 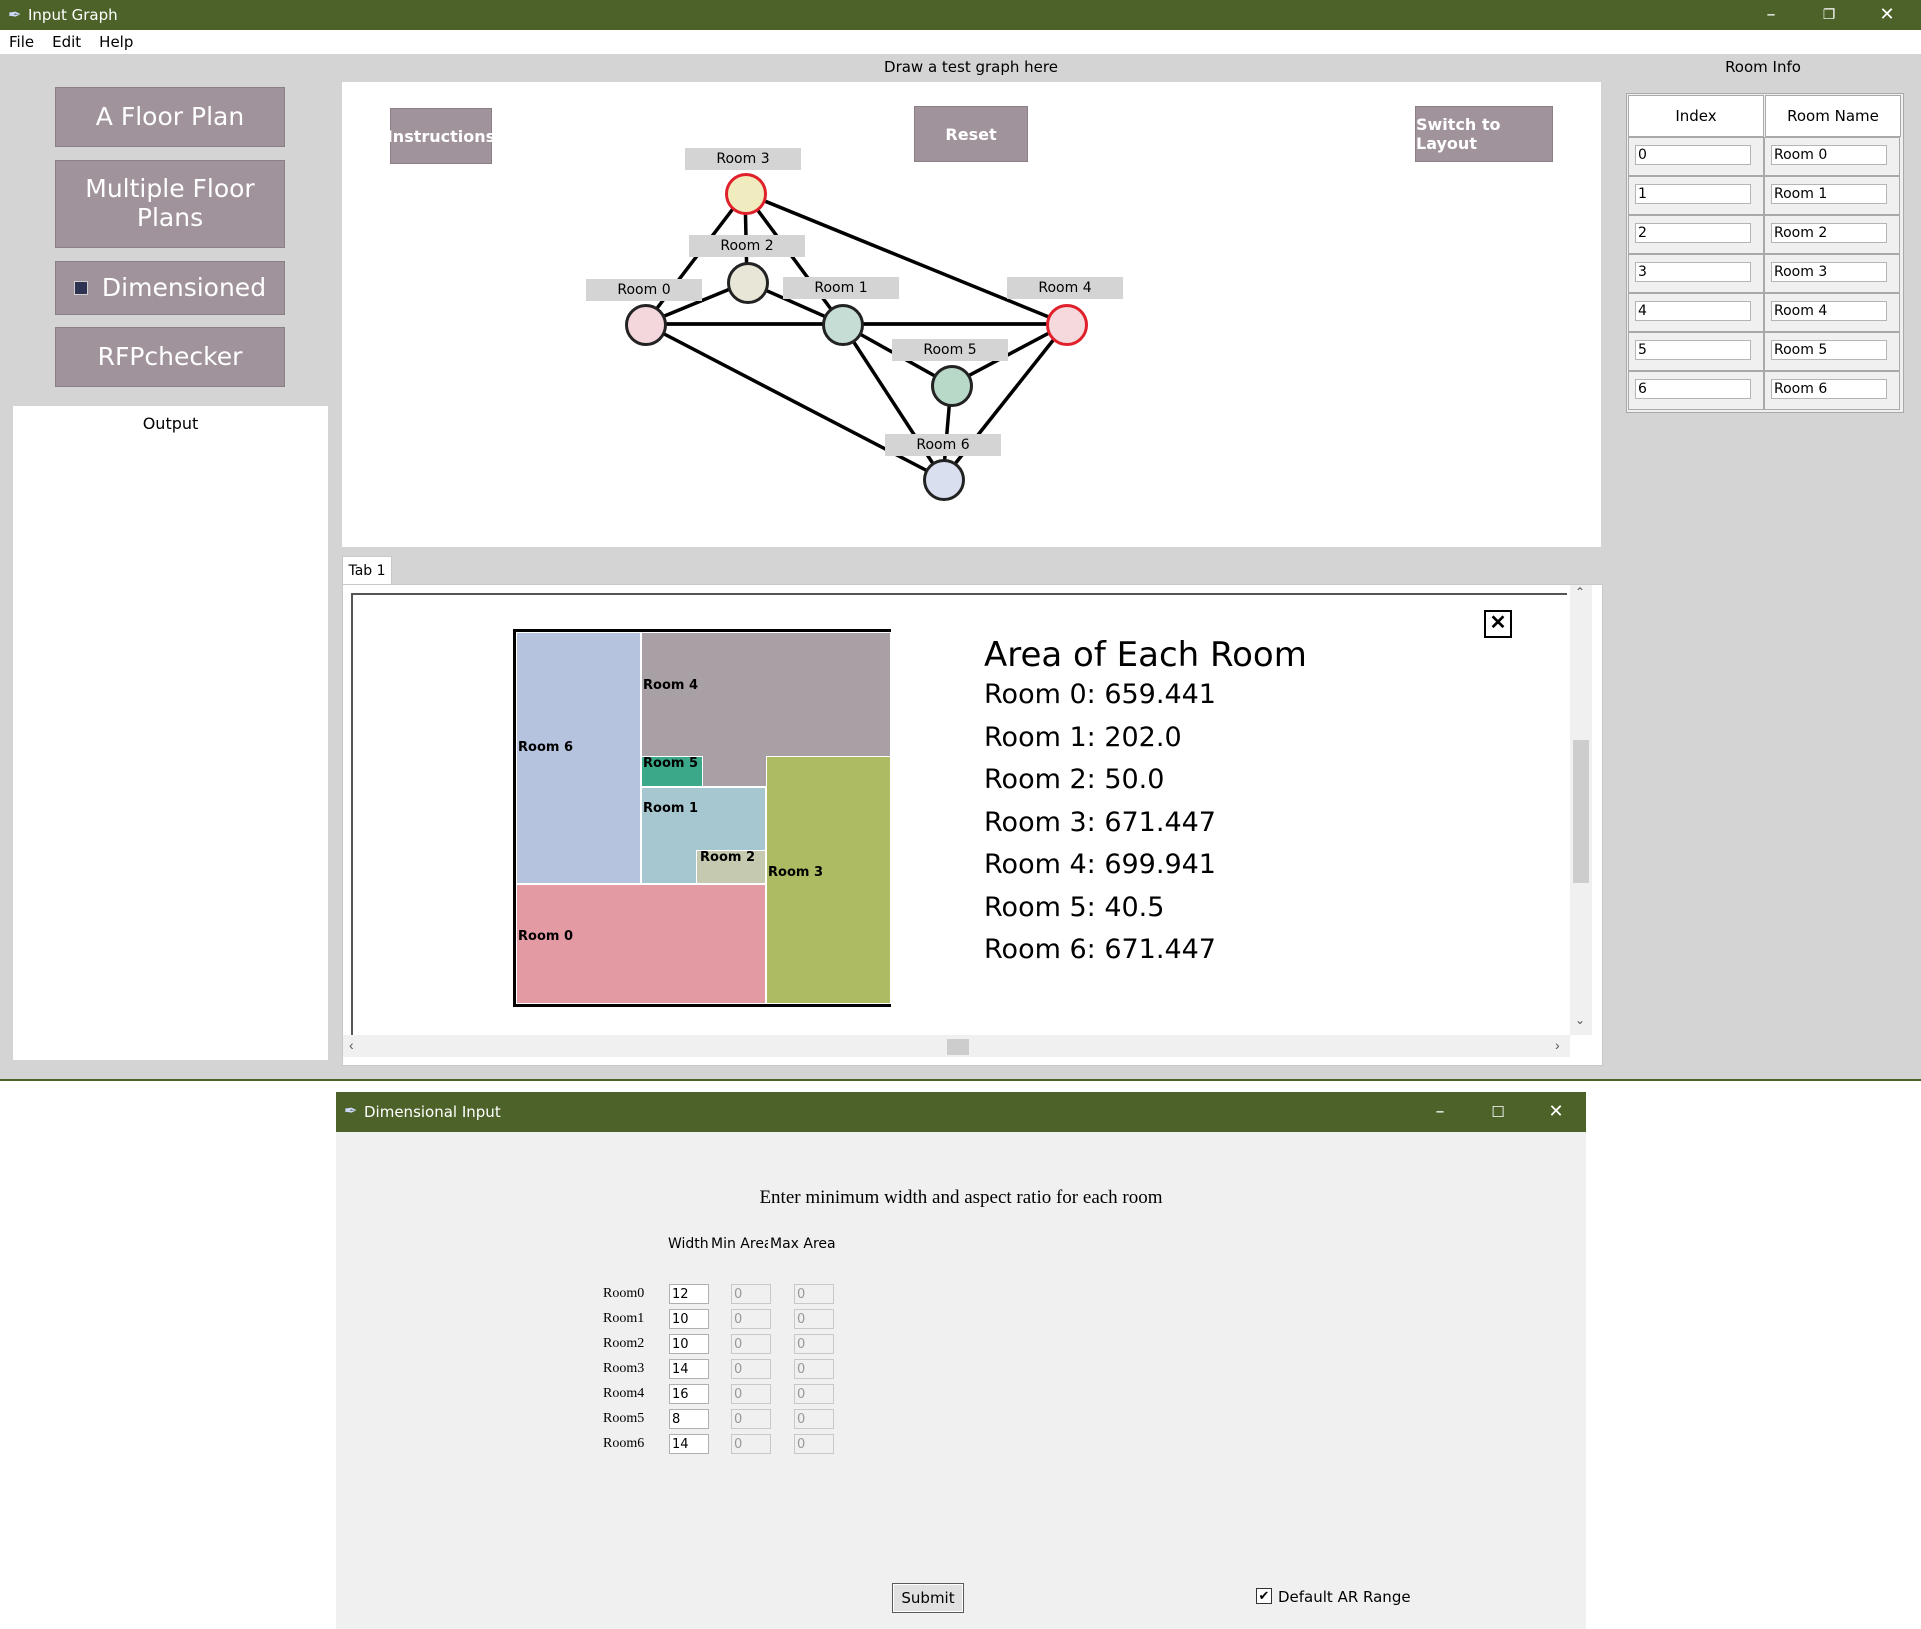 What do you see at coordinates (1498, 624) in the screenshot?
I see `close-tab-icon: ✕` at bounding box center [1498, 624].